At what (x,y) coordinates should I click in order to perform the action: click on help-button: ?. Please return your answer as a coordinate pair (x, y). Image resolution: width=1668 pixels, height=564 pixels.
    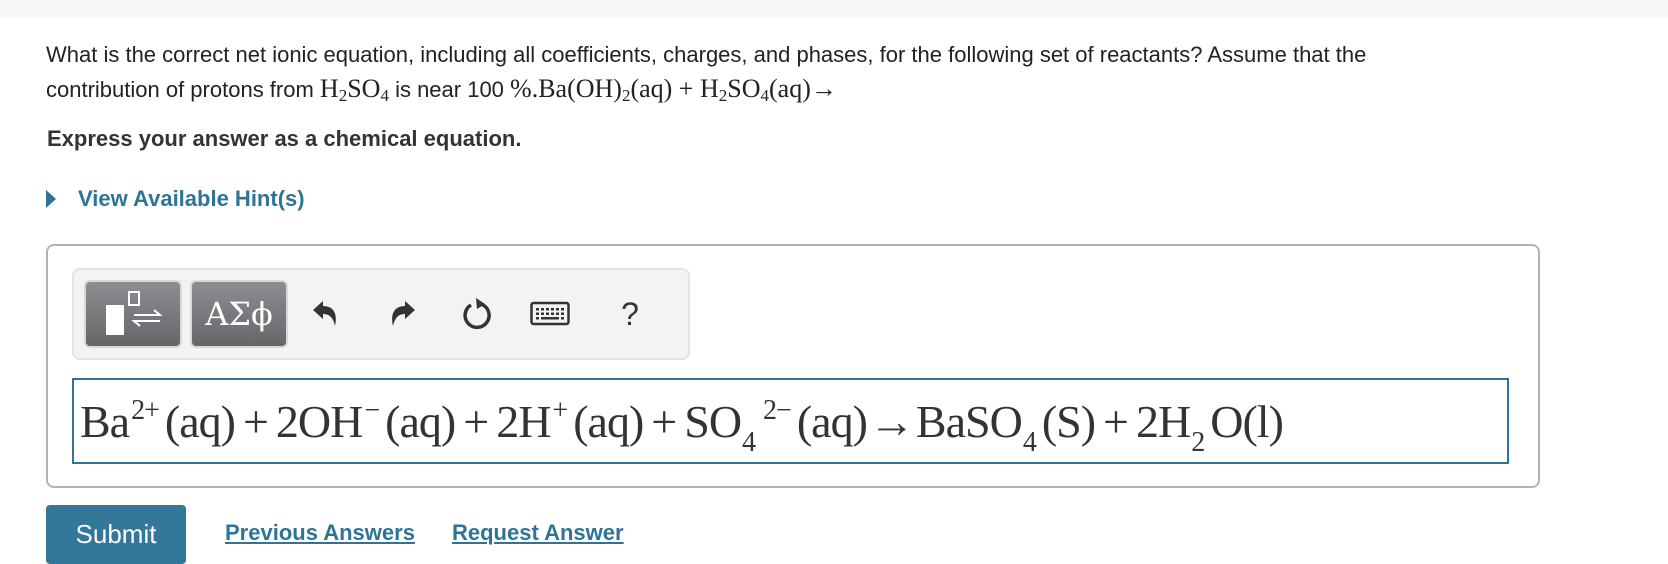
    Looking at the image, I should click on (630, 314).